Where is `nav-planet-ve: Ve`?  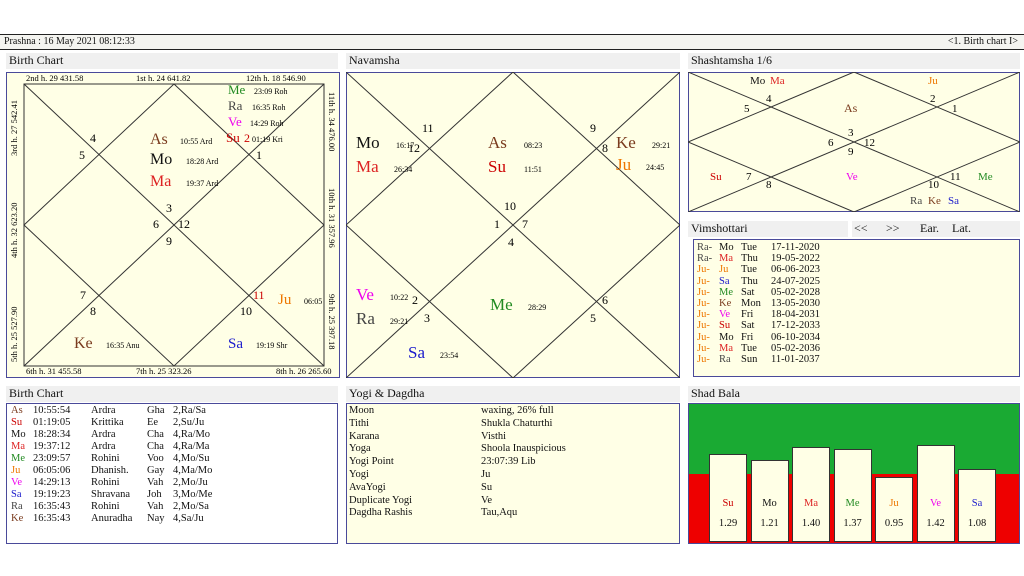
nav-planet-ve: Ve is located at coordinates (365, 294).